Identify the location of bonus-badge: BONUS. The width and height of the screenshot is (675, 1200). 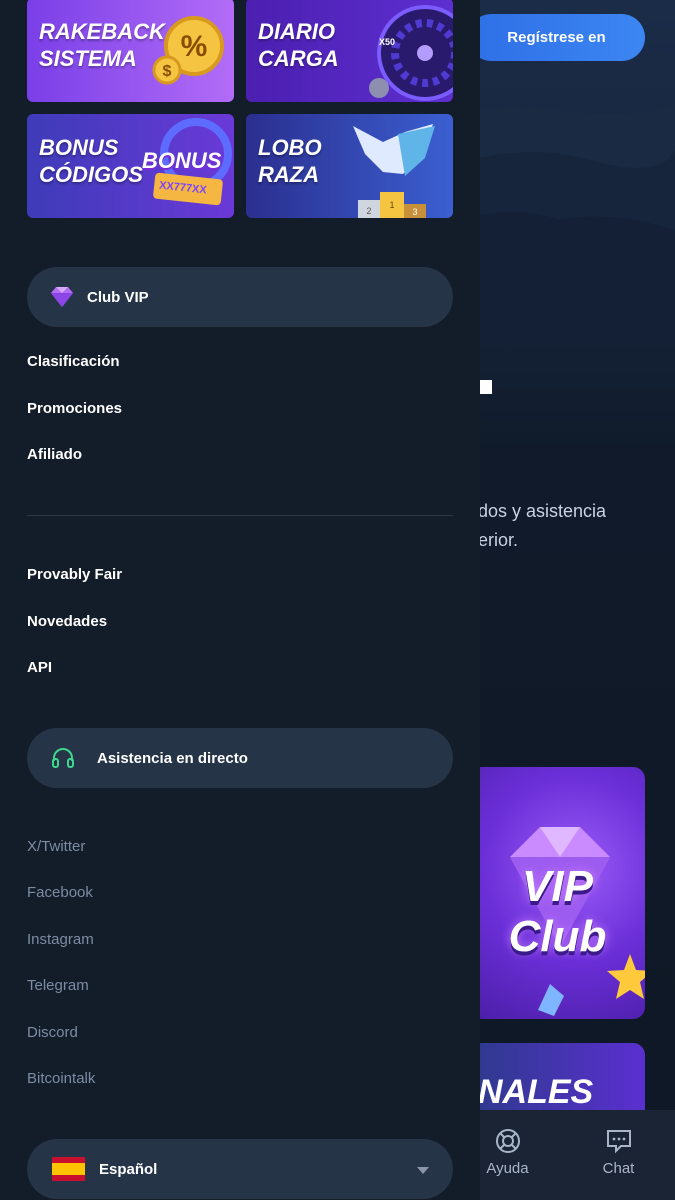
(182, 160).